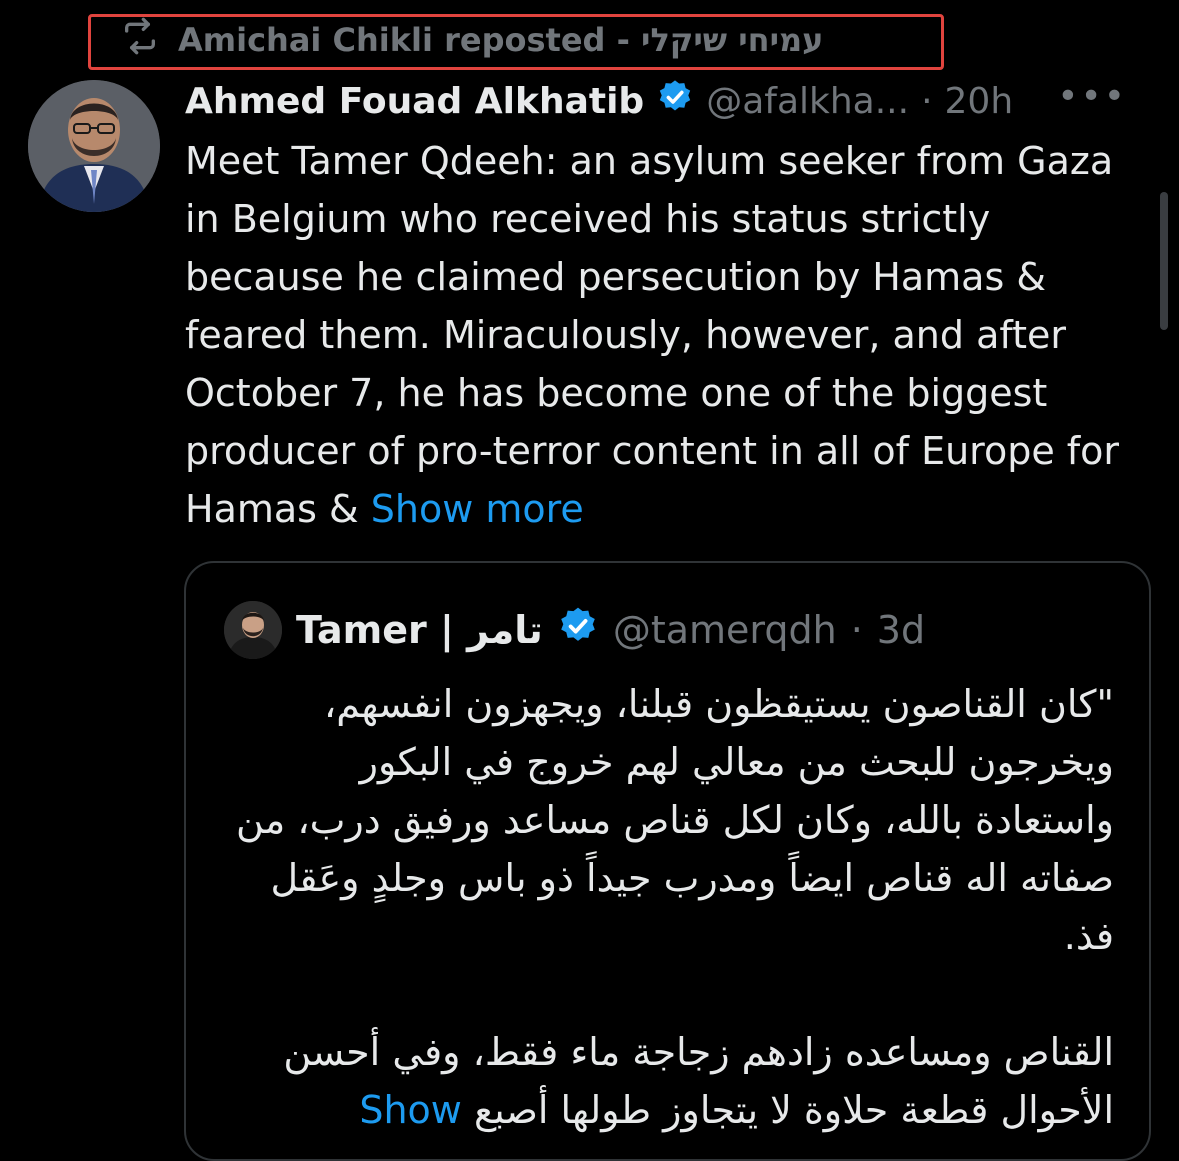 The width and height of the screenshot is (1179, 1161). What do you see at coordinates (1092, 96) in the screenshot?
I see `more-options-icon: •••` at bounding box center [1092, 96].